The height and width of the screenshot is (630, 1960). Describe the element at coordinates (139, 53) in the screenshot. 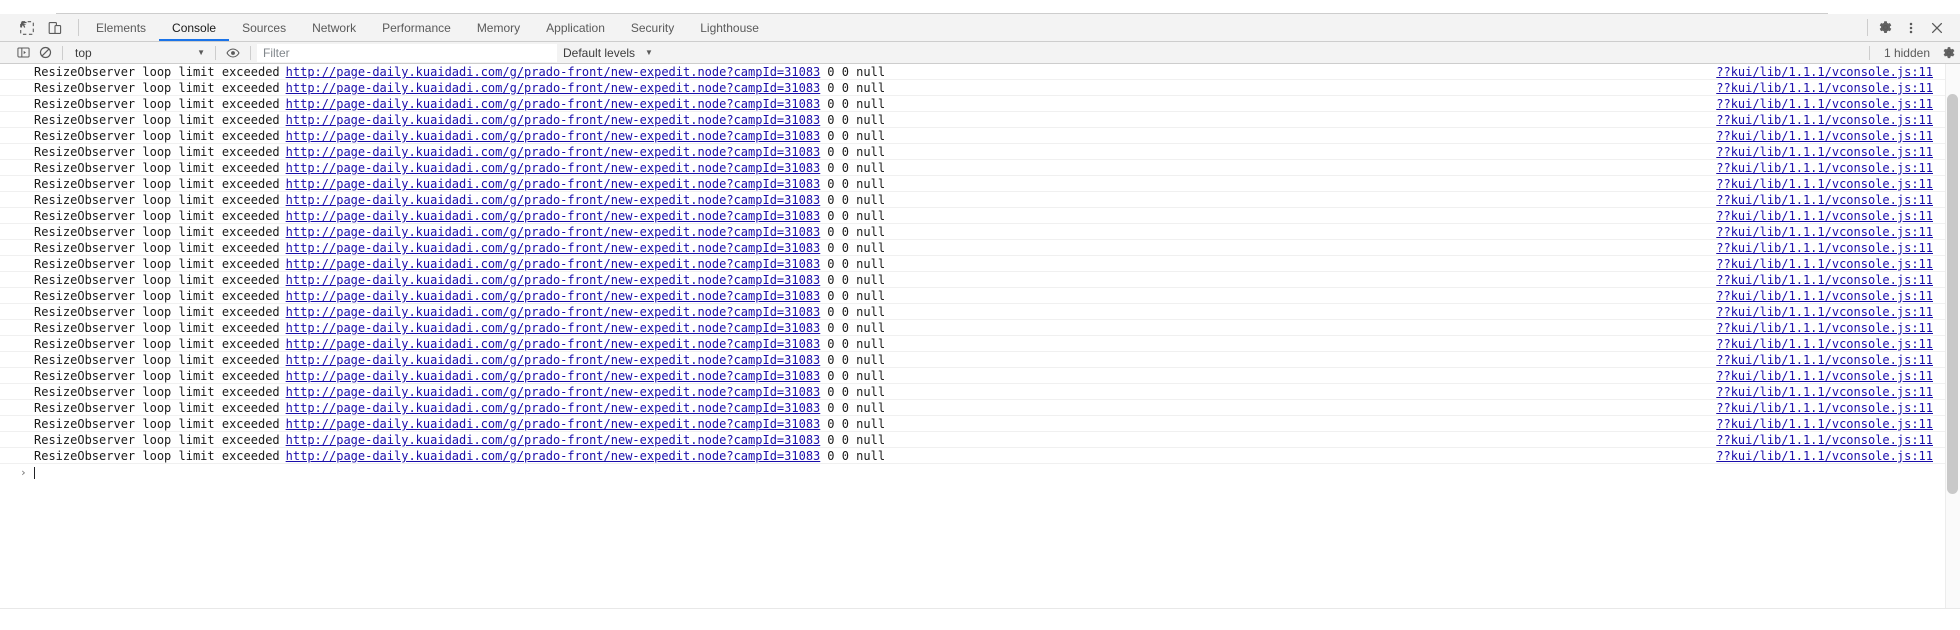

I see `execution-context-selector: top ▼` at that location.